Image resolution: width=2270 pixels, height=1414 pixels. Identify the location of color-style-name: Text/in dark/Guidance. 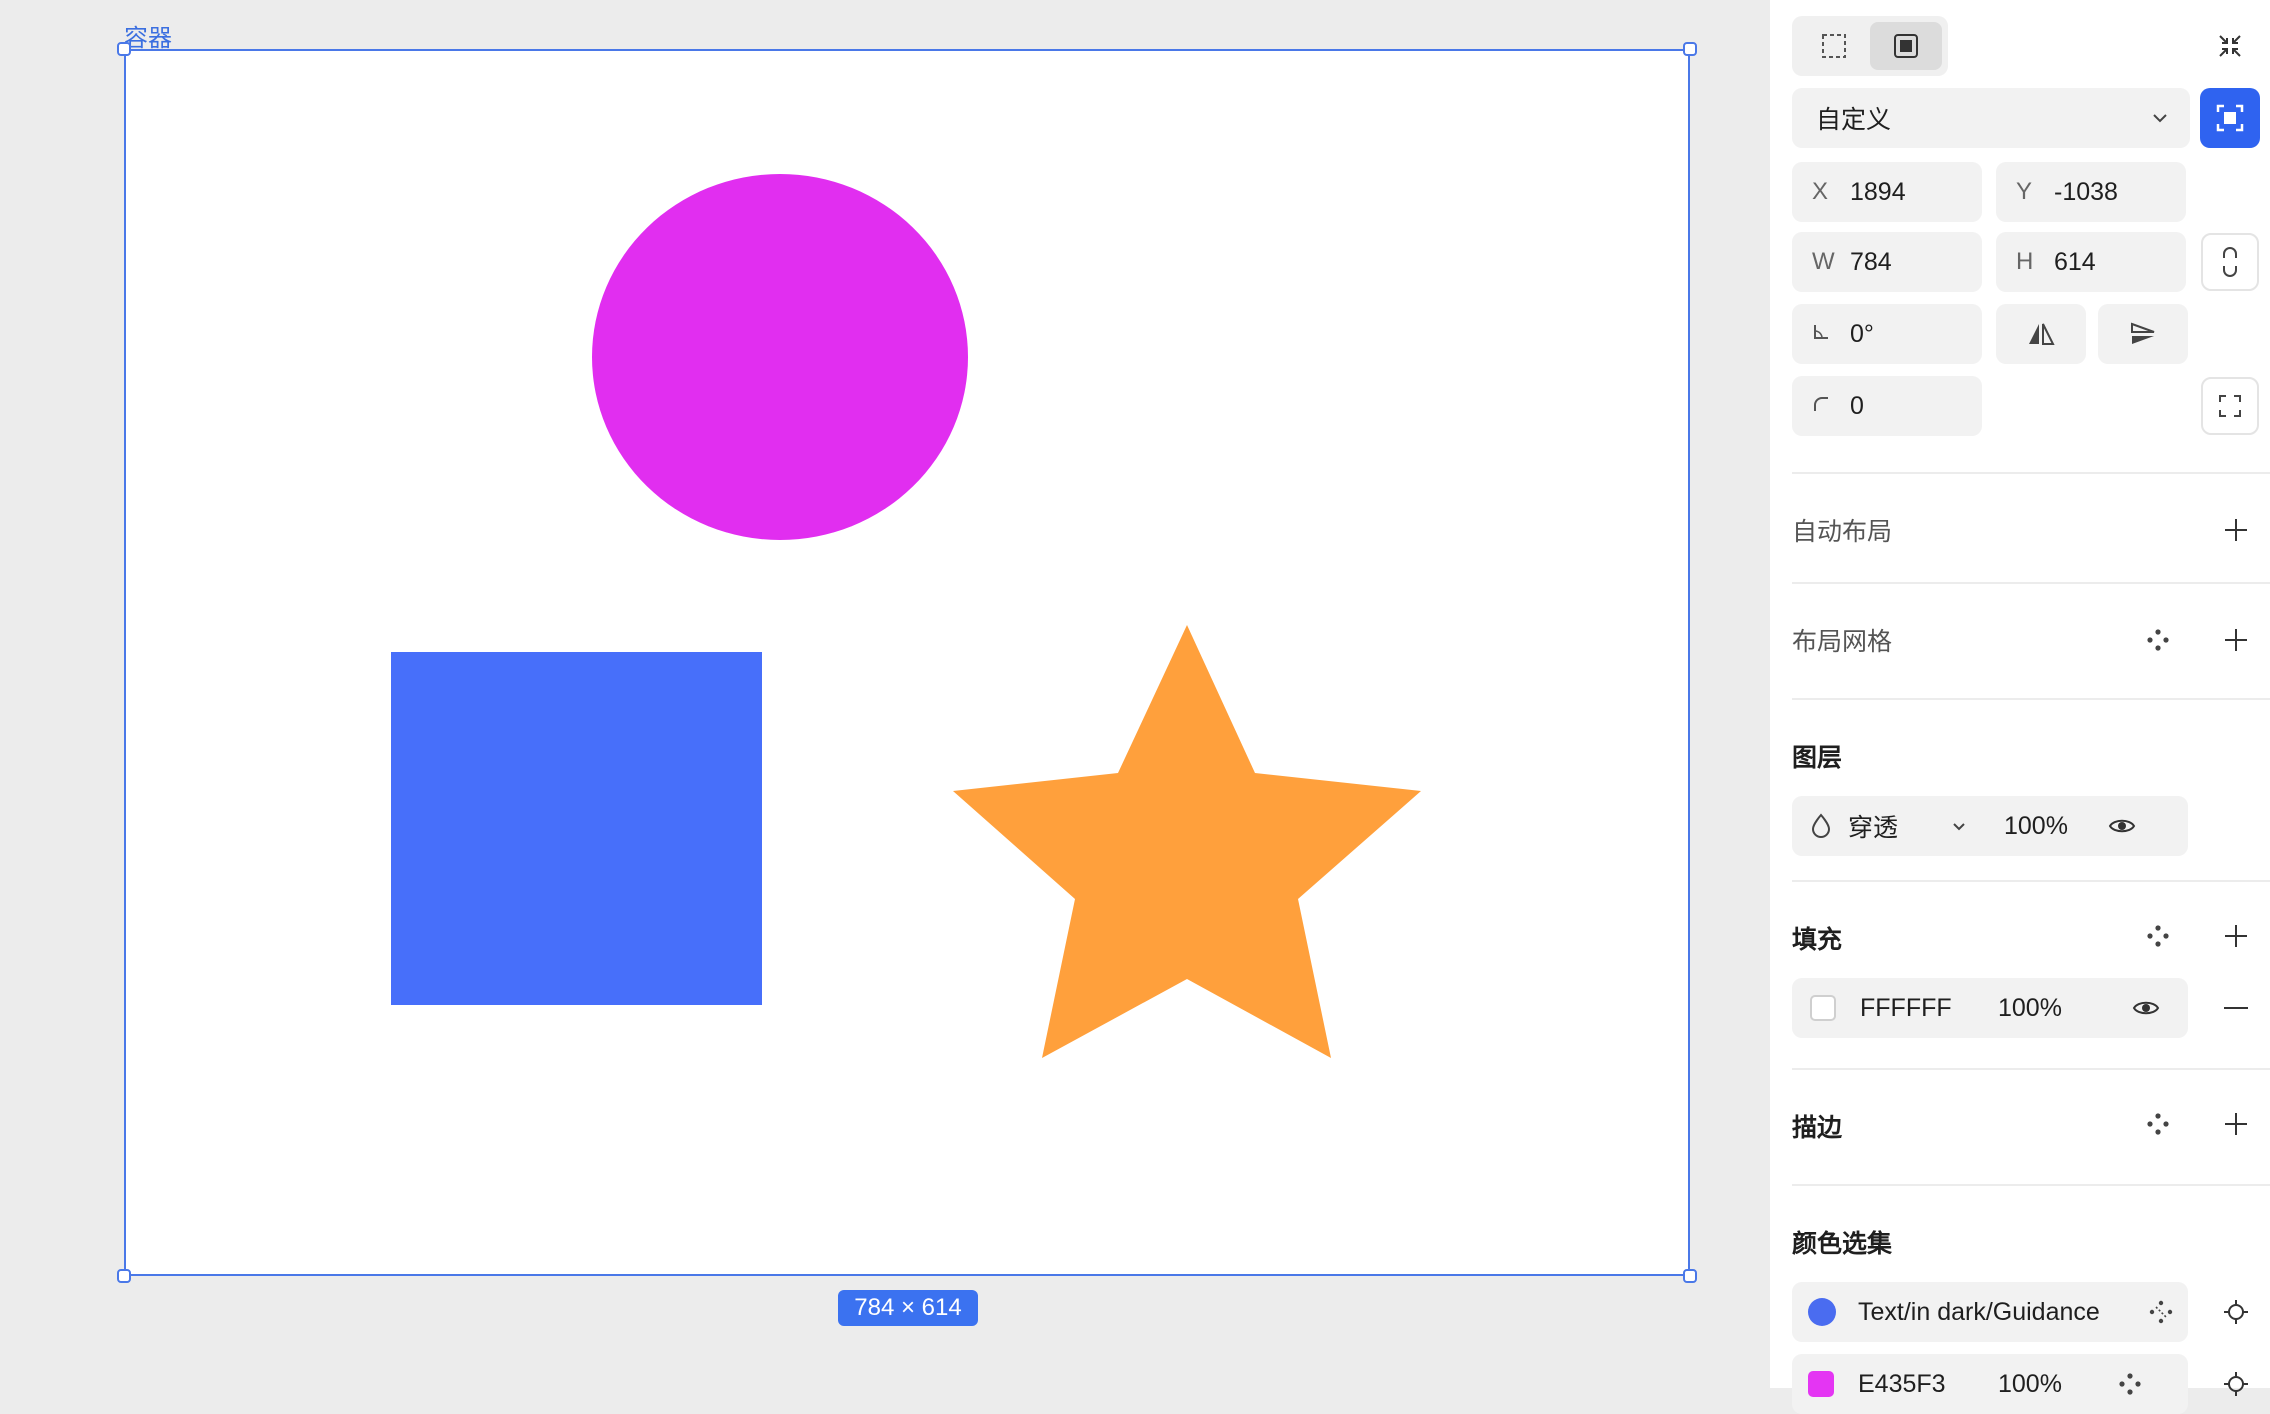
(2003, 1312).